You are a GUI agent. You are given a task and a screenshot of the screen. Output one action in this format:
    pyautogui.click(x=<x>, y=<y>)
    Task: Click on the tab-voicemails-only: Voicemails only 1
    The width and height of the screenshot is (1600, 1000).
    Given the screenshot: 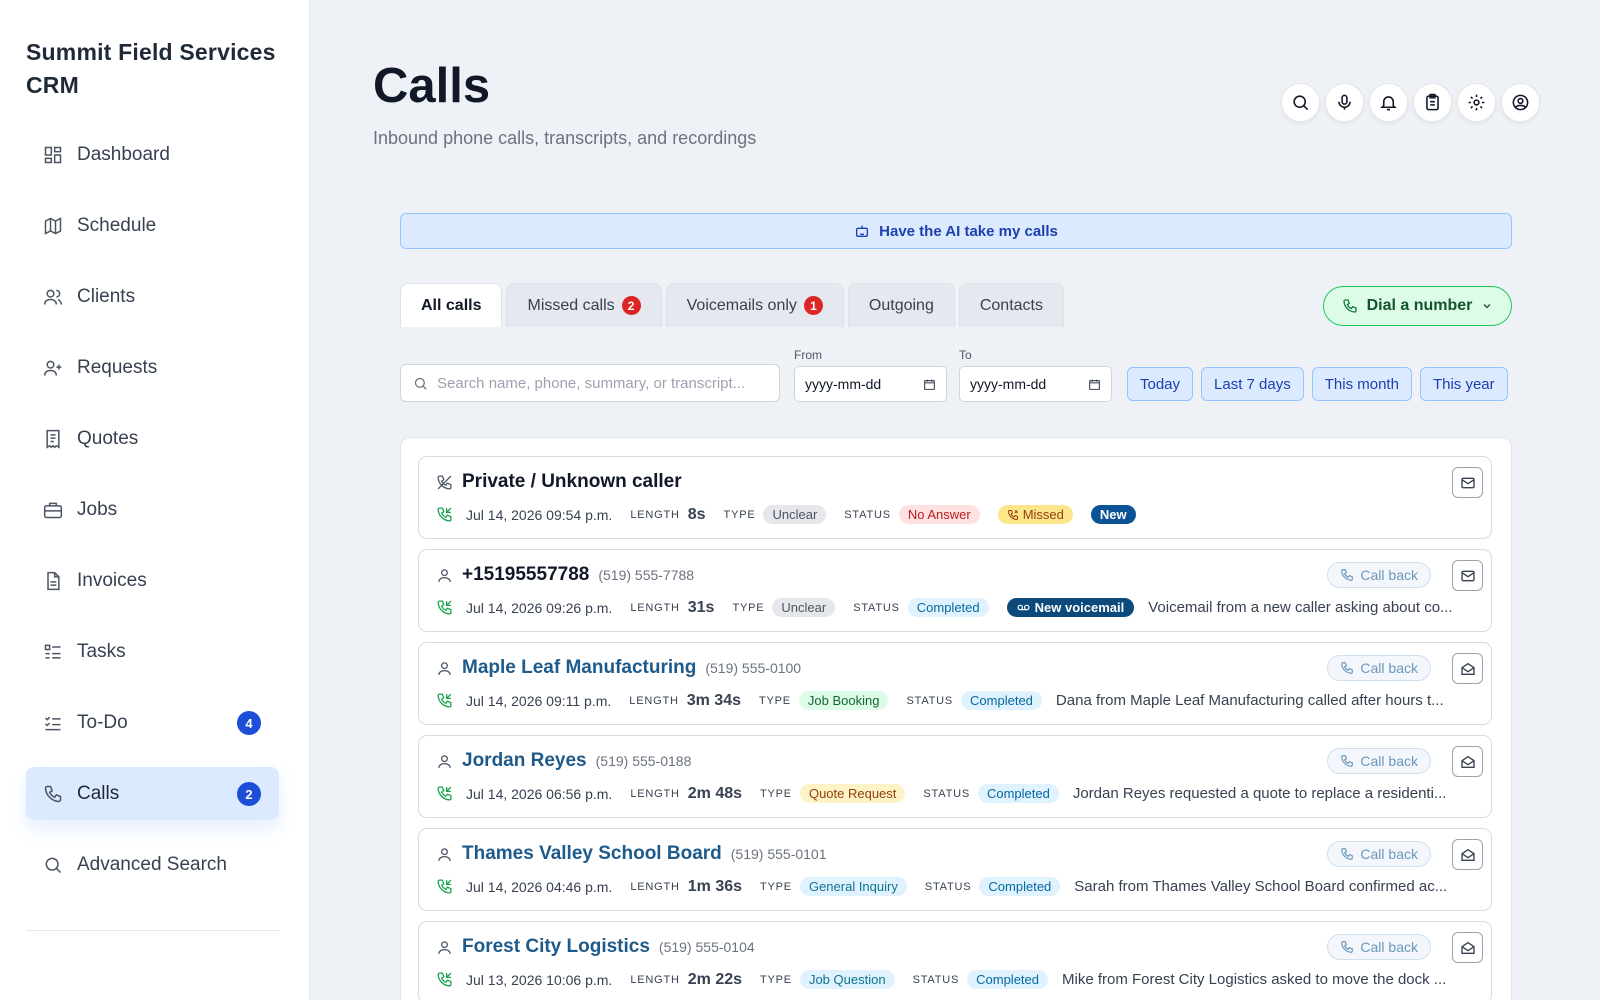 What is the action you would take?
    pyautogui.click(x=754, y=305)
    